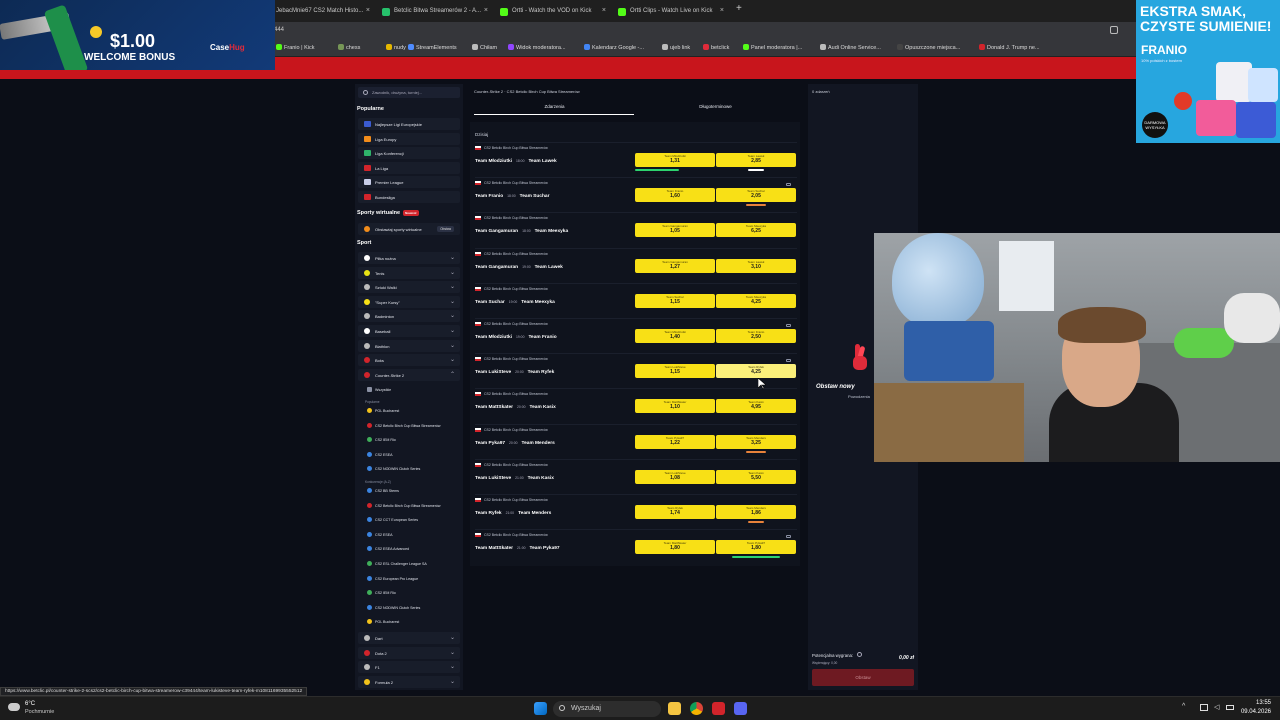 The image size is (1280, 720). I want to click on clock-time: 13:55, so click(1256, 703).